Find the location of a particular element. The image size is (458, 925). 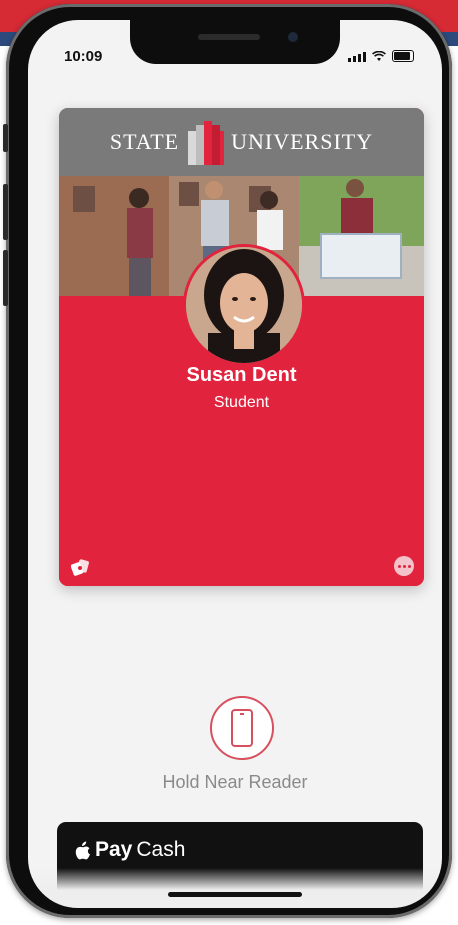

org-name-right: UNIVERSITY is located at coordinates (302, 141).